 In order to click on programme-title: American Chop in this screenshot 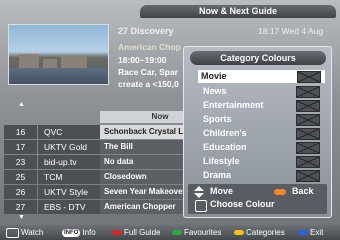, I will do `click(149, 47)`.